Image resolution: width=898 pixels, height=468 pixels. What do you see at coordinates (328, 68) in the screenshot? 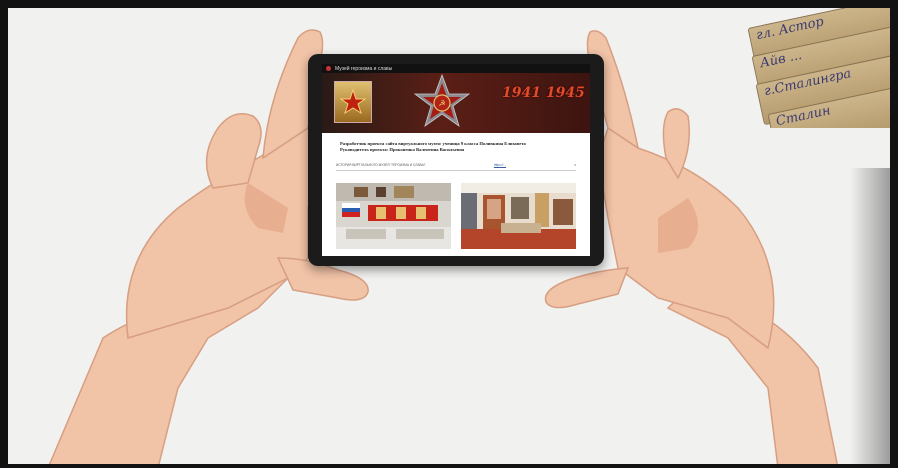
I see `site-icon` at bounding box center [328, 68].